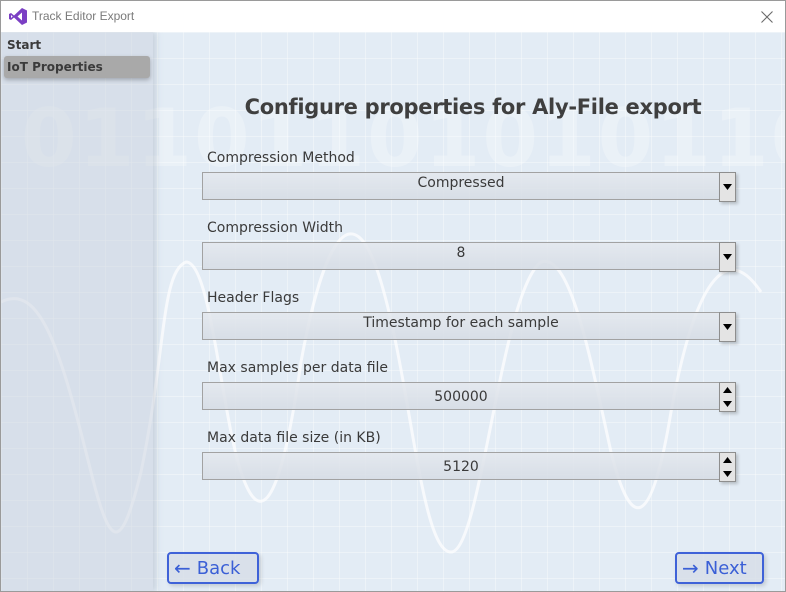 The image size is (786, 592). I want to click on sidebar-item-start: Start, so click(77, 45).